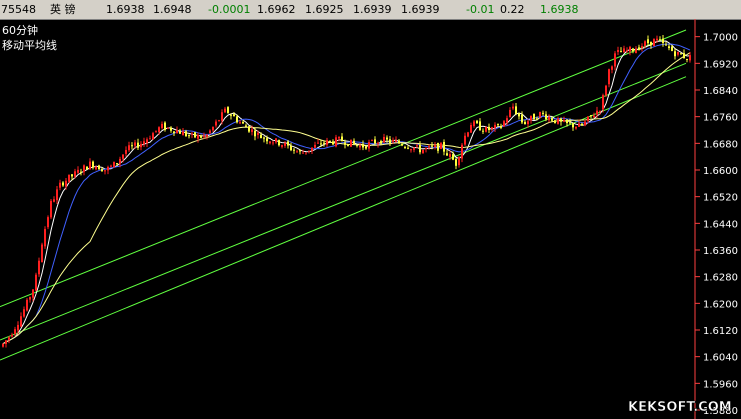 The image size is (741, 419). What do you see at coordinates (420, 9) in the screenshot?
I see `ticker-value: 1.6939` at bounding box center [420, 9].